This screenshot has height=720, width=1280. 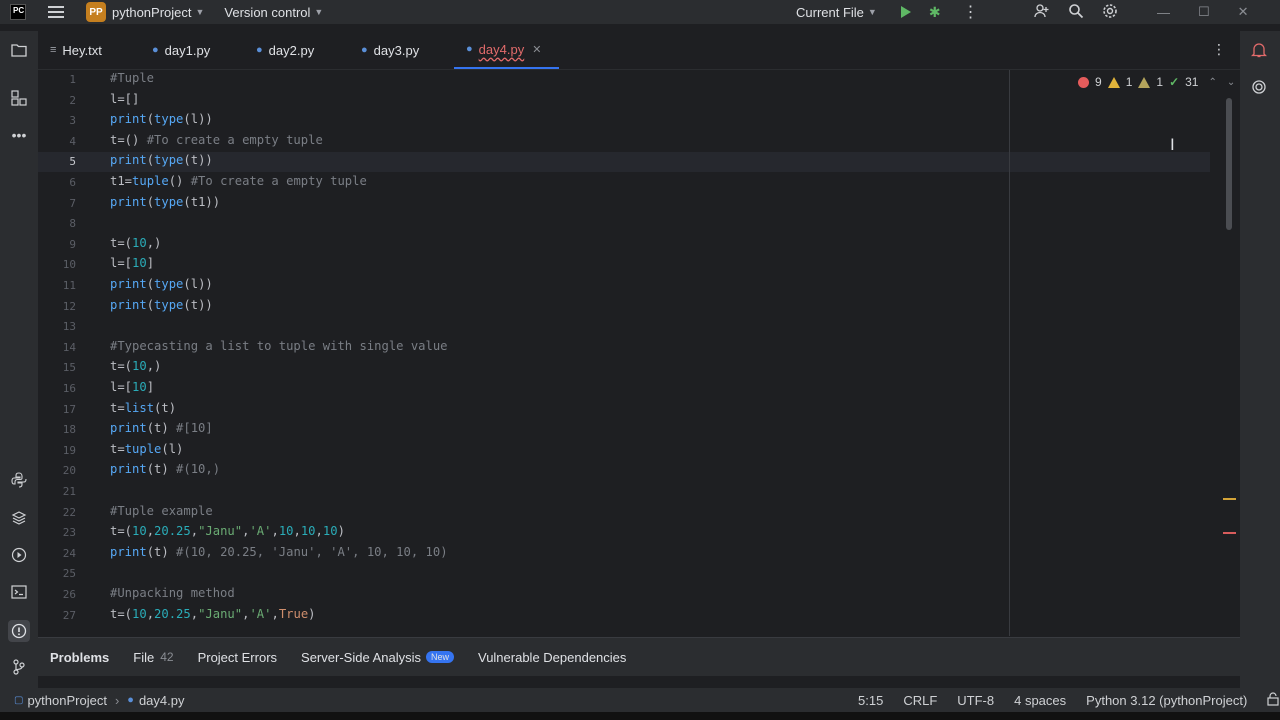 I want to click on line-number: 9, so click(x=57, y=244).